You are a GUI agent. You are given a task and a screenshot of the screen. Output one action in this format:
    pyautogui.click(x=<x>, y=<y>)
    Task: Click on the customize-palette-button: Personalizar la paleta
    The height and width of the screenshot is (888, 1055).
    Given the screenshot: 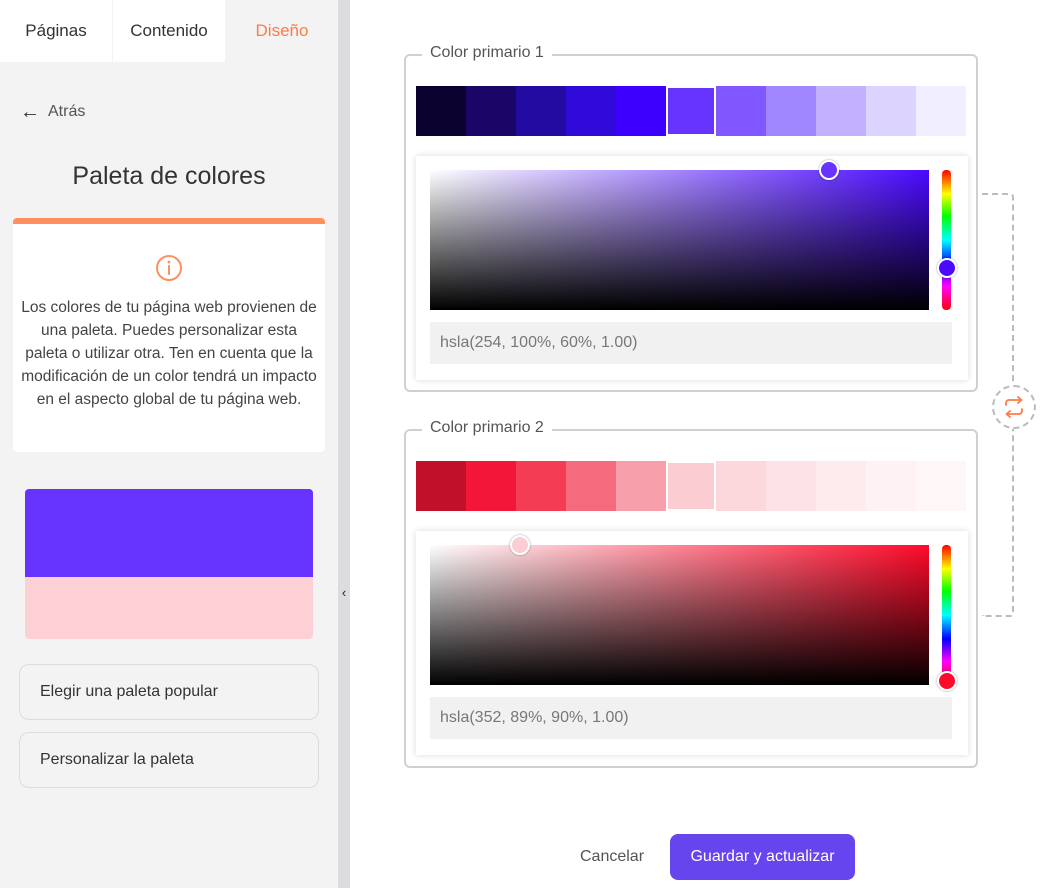 What is the action you would take?
    pyautogui.click(x=169, y=760)
    